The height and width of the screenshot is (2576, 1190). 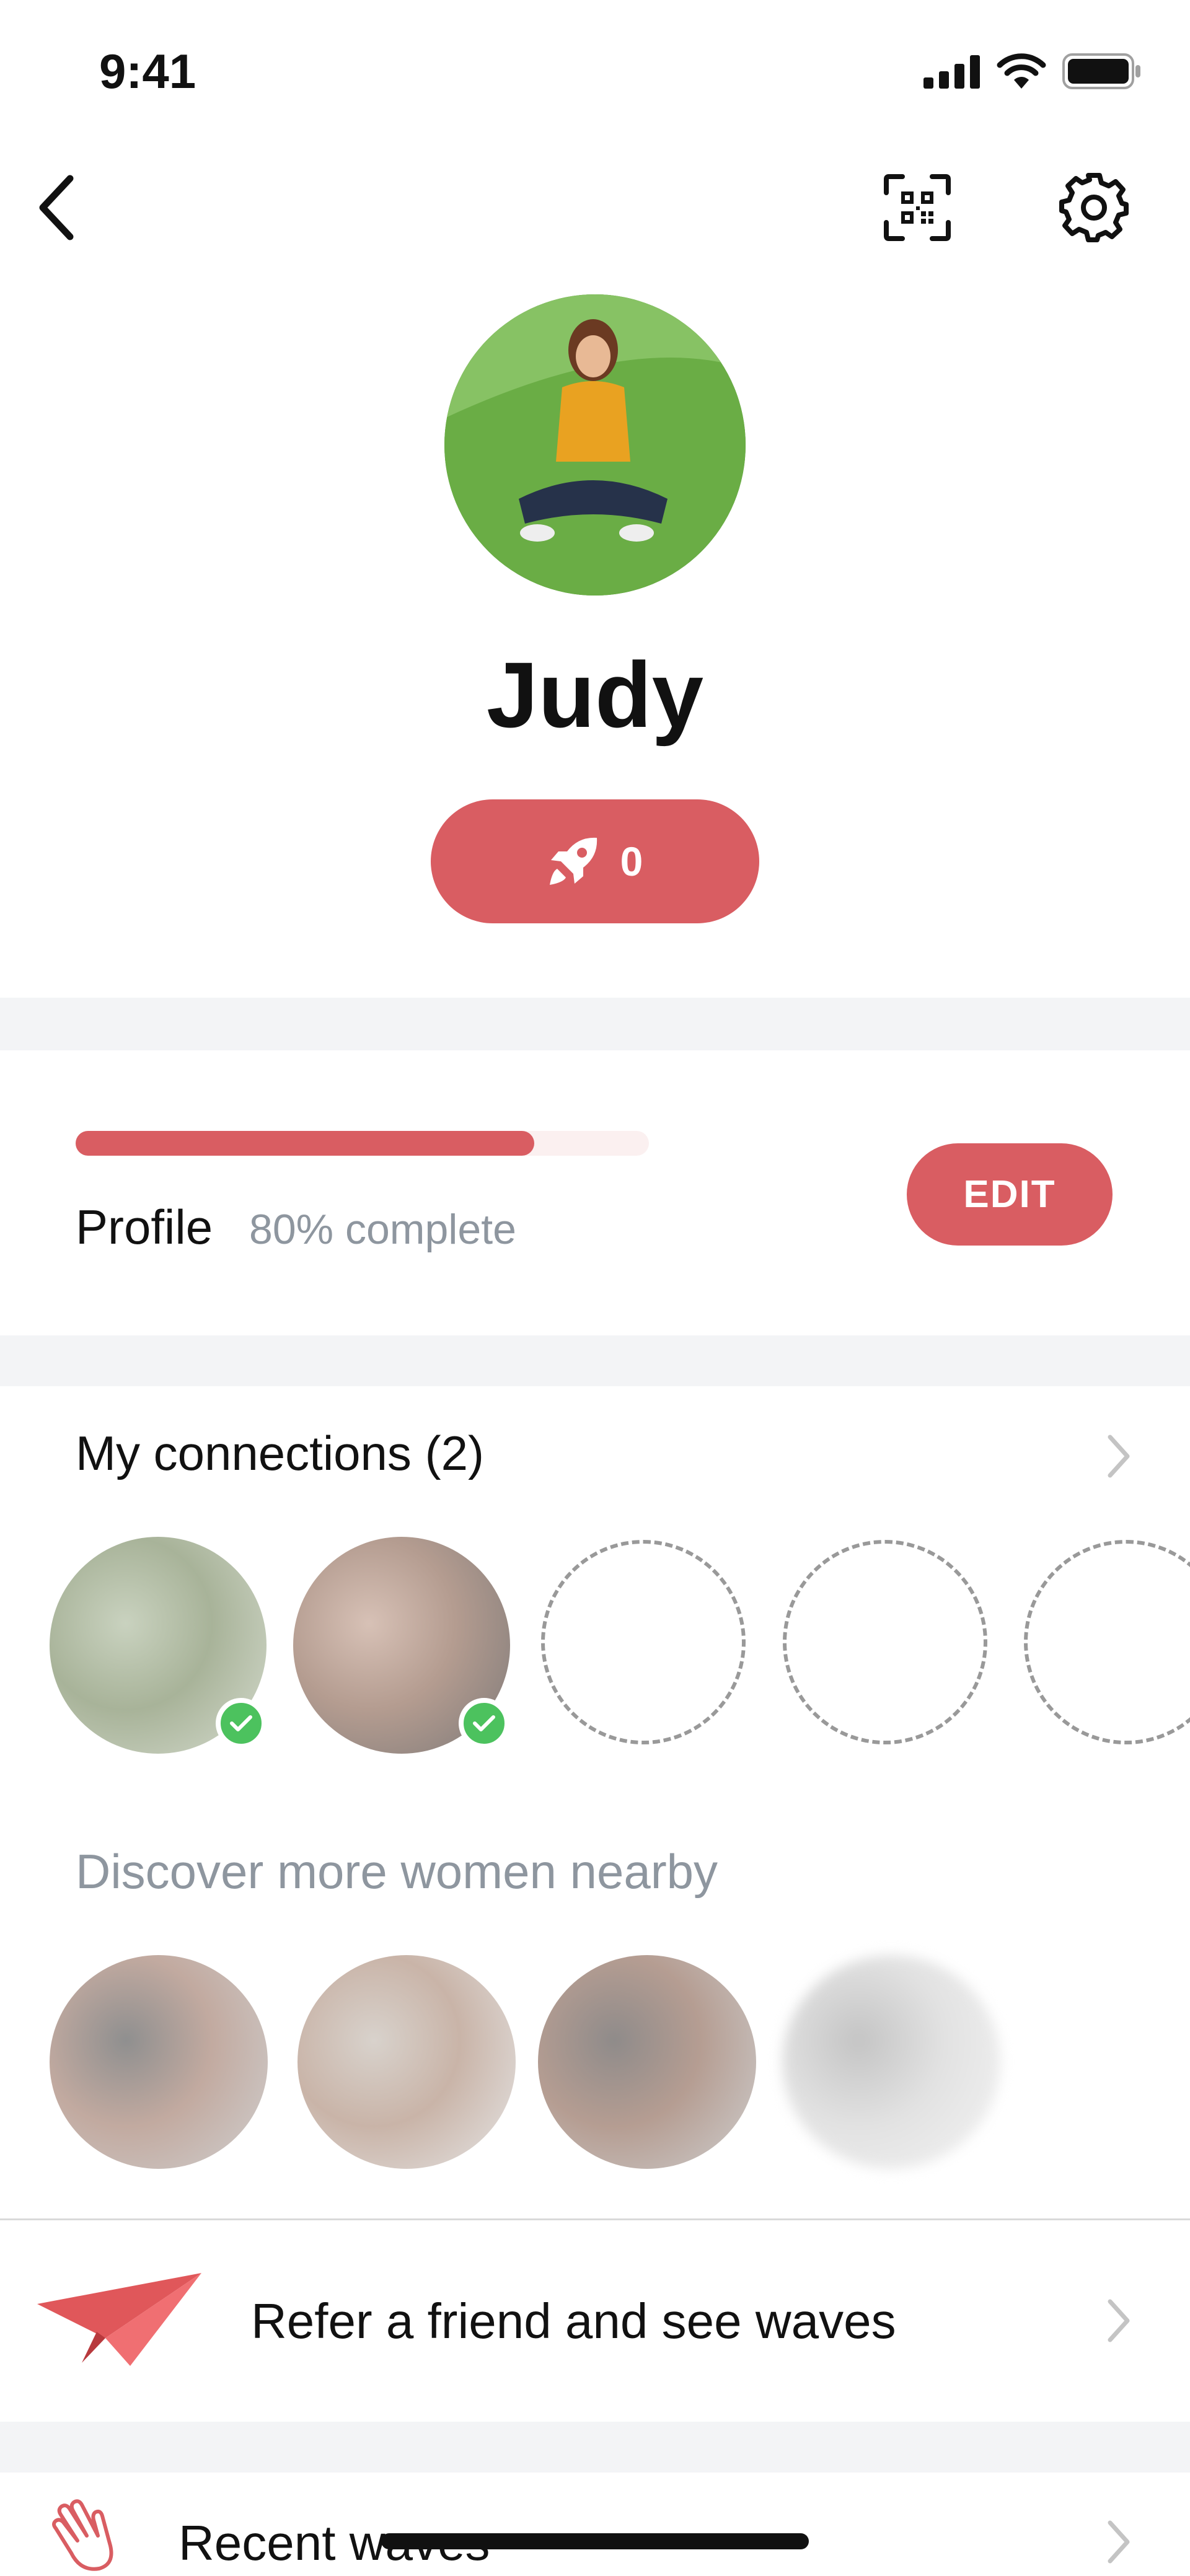 I want to click on profile-completion-status: 80% complete, so click(x=382, y=1230).